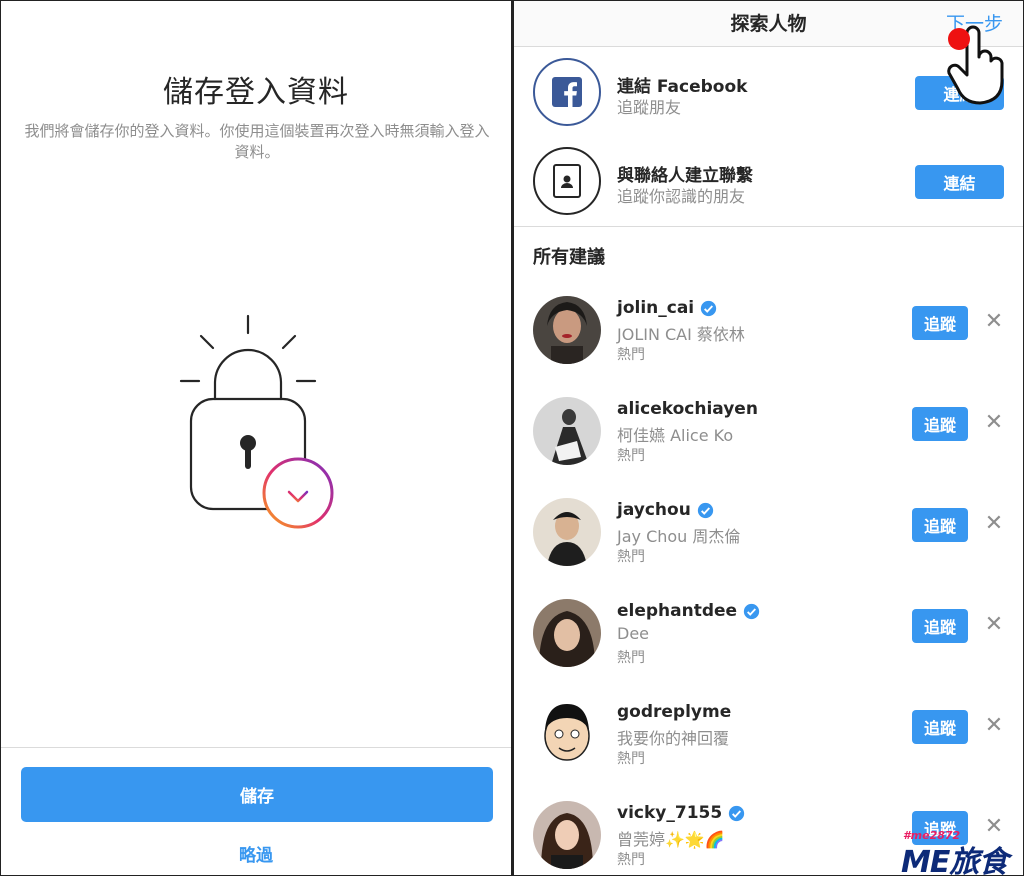  I want to click on suggestion-fullname: 我要你的神回覆, so click(673, 738).